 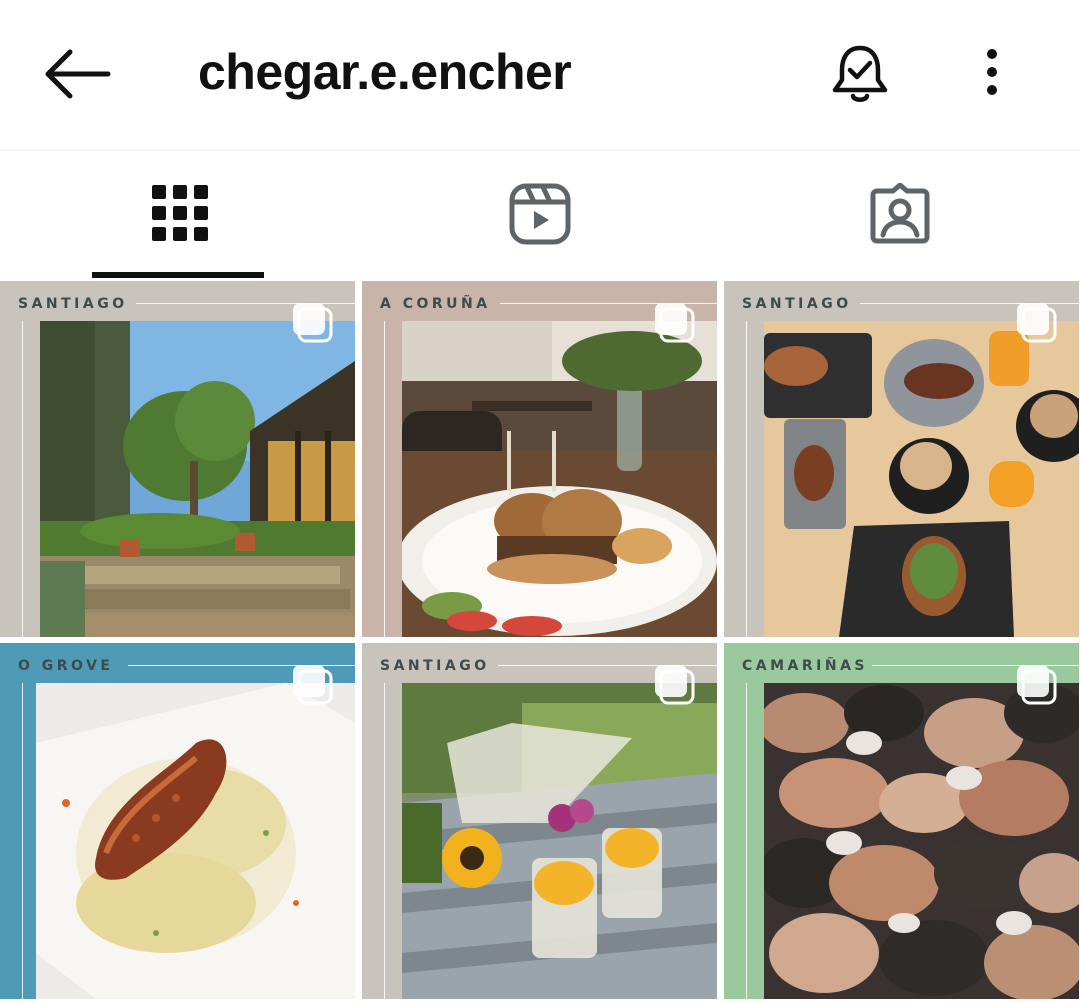 I want to click on tab-reels, so click(x=540, y=215).